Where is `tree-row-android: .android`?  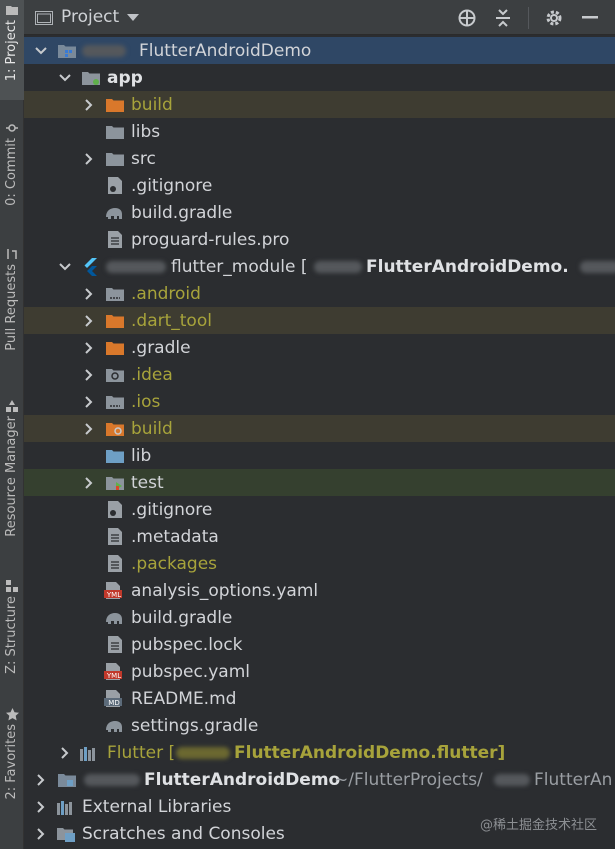
tree-row-android: .android is located at coordinates (319, 293).